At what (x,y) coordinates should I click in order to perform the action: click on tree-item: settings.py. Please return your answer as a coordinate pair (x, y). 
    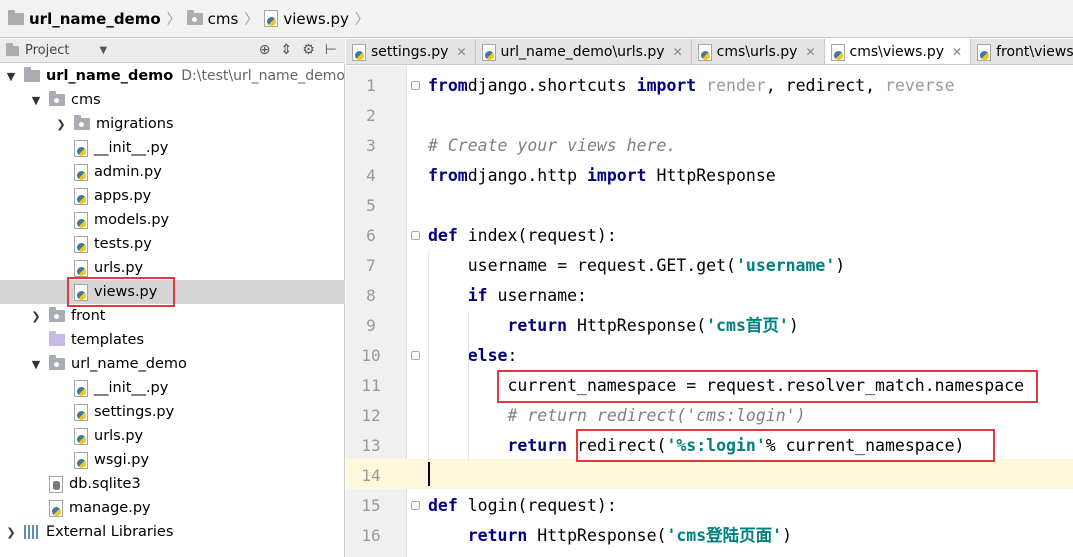
    Looking at the image, I should click on (172, 412).